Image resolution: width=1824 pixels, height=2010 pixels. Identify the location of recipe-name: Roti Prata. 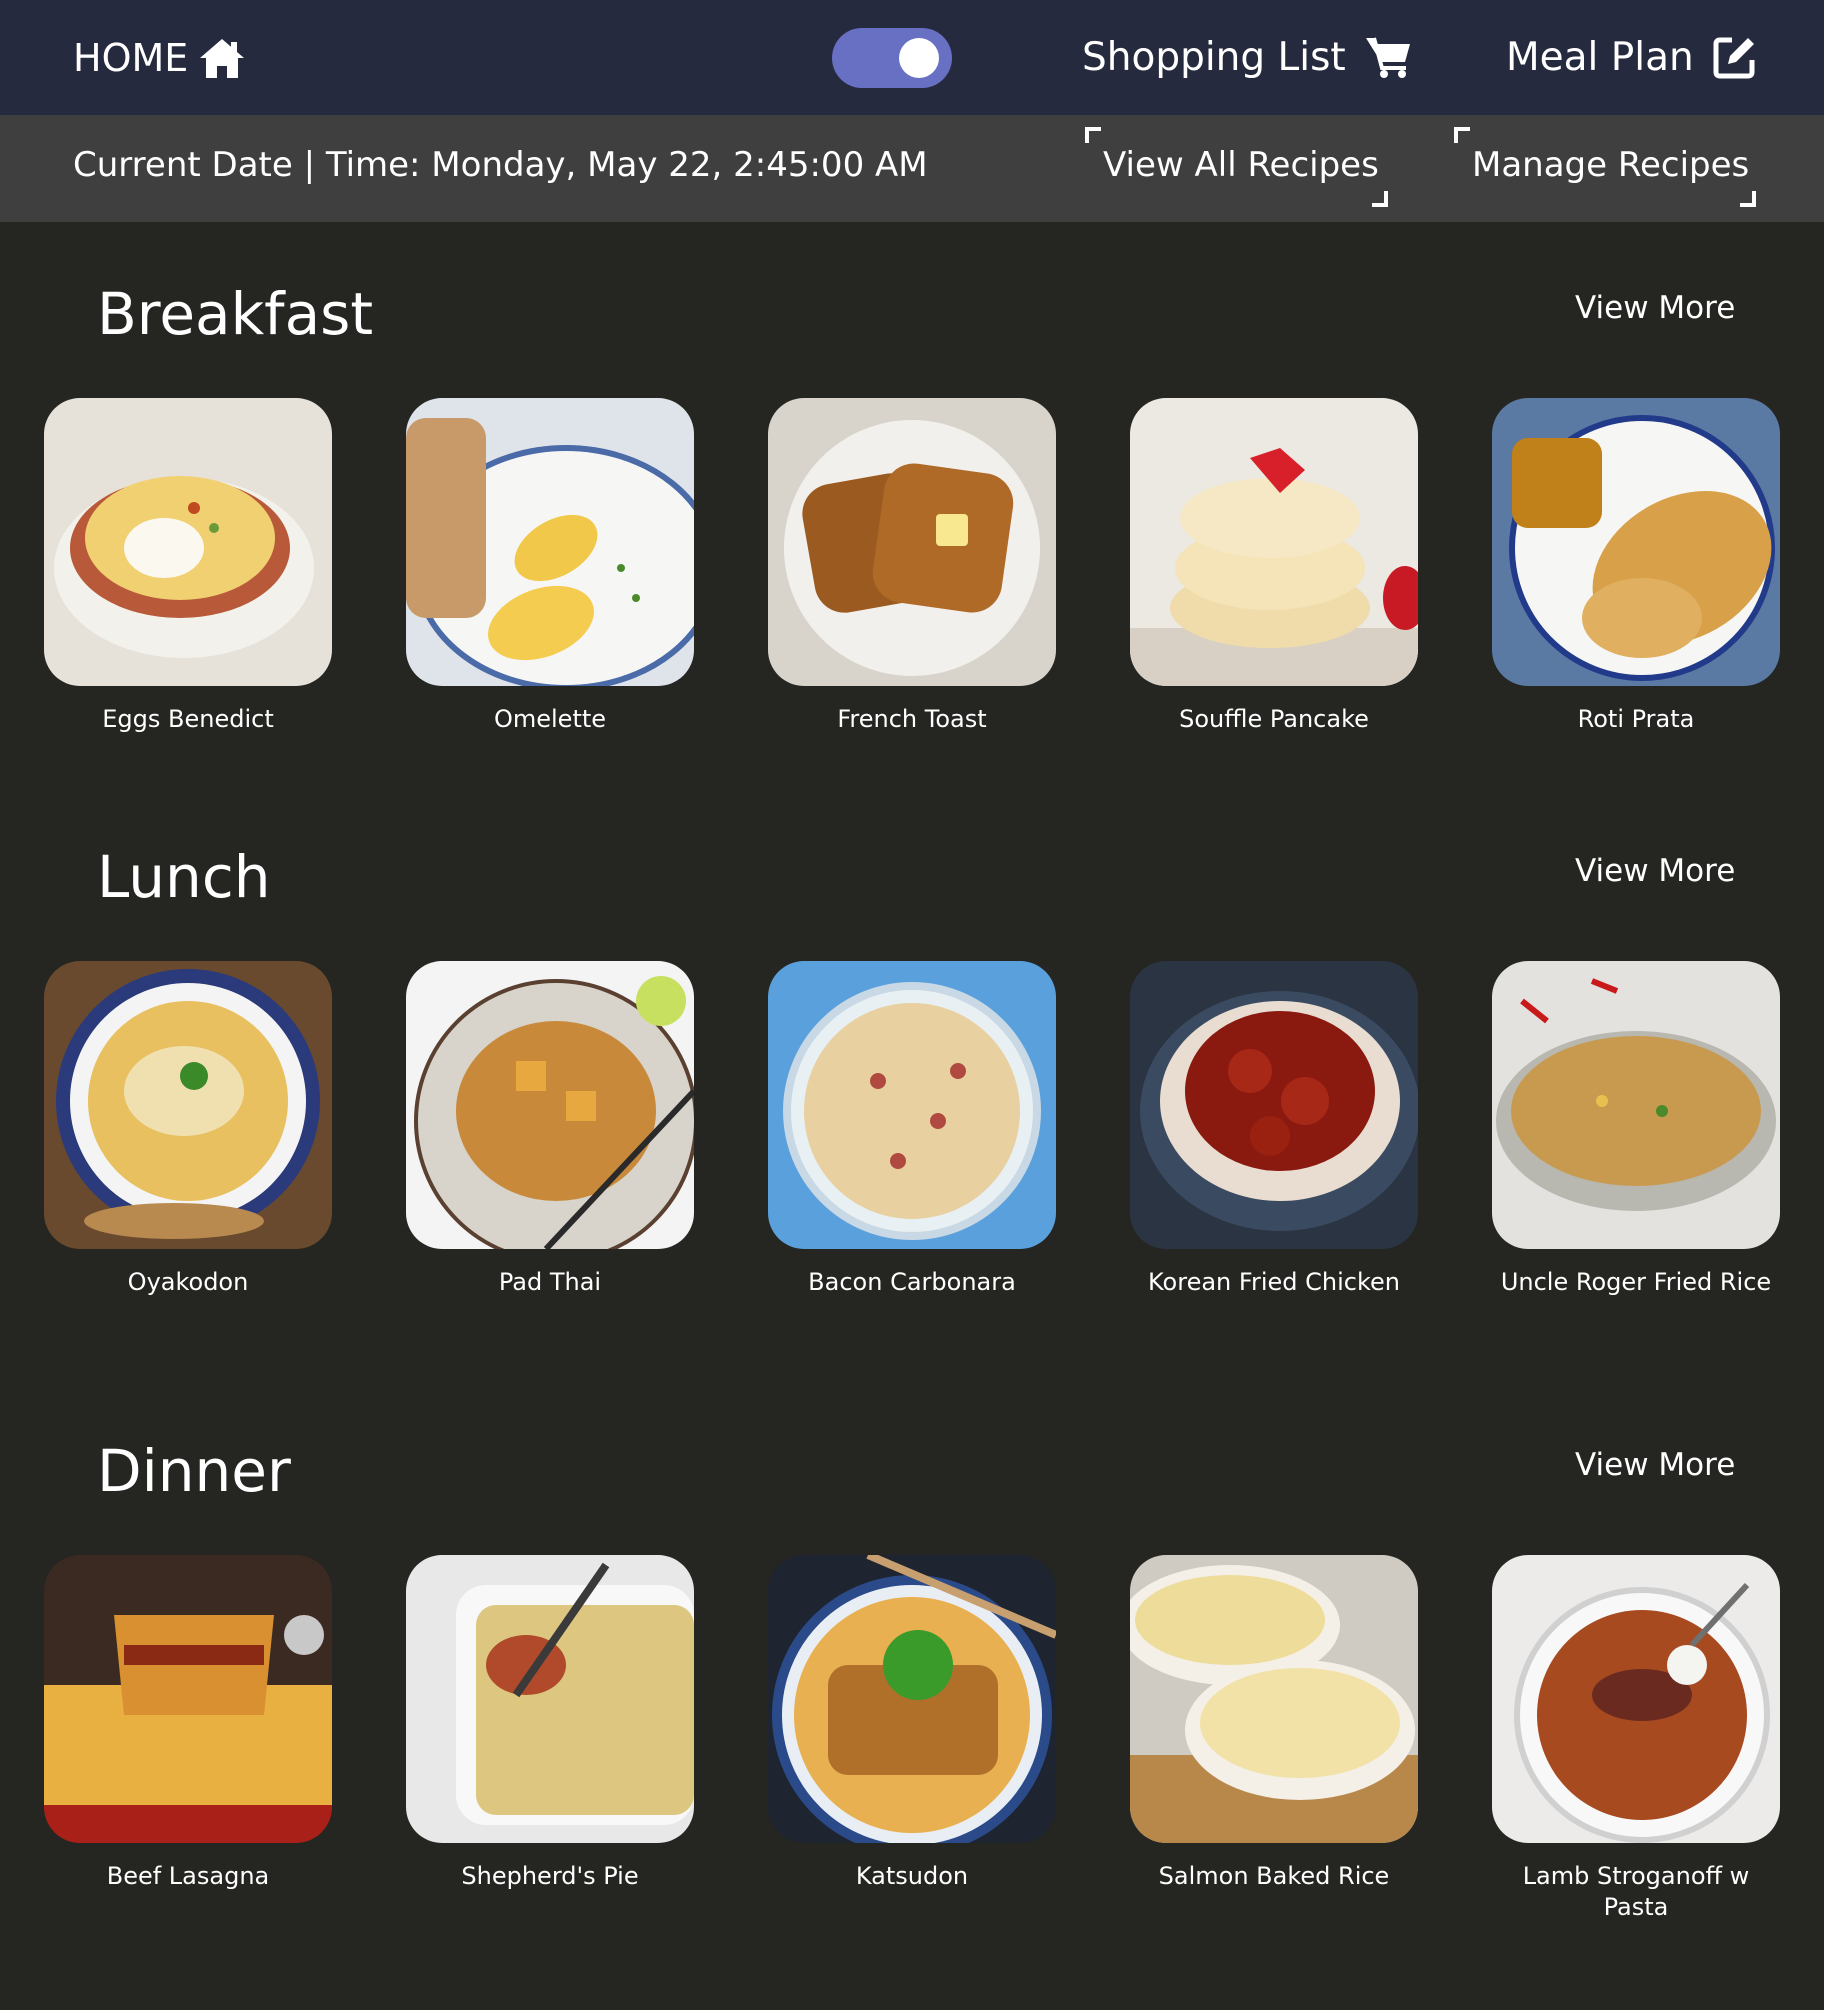
(1636, 719).